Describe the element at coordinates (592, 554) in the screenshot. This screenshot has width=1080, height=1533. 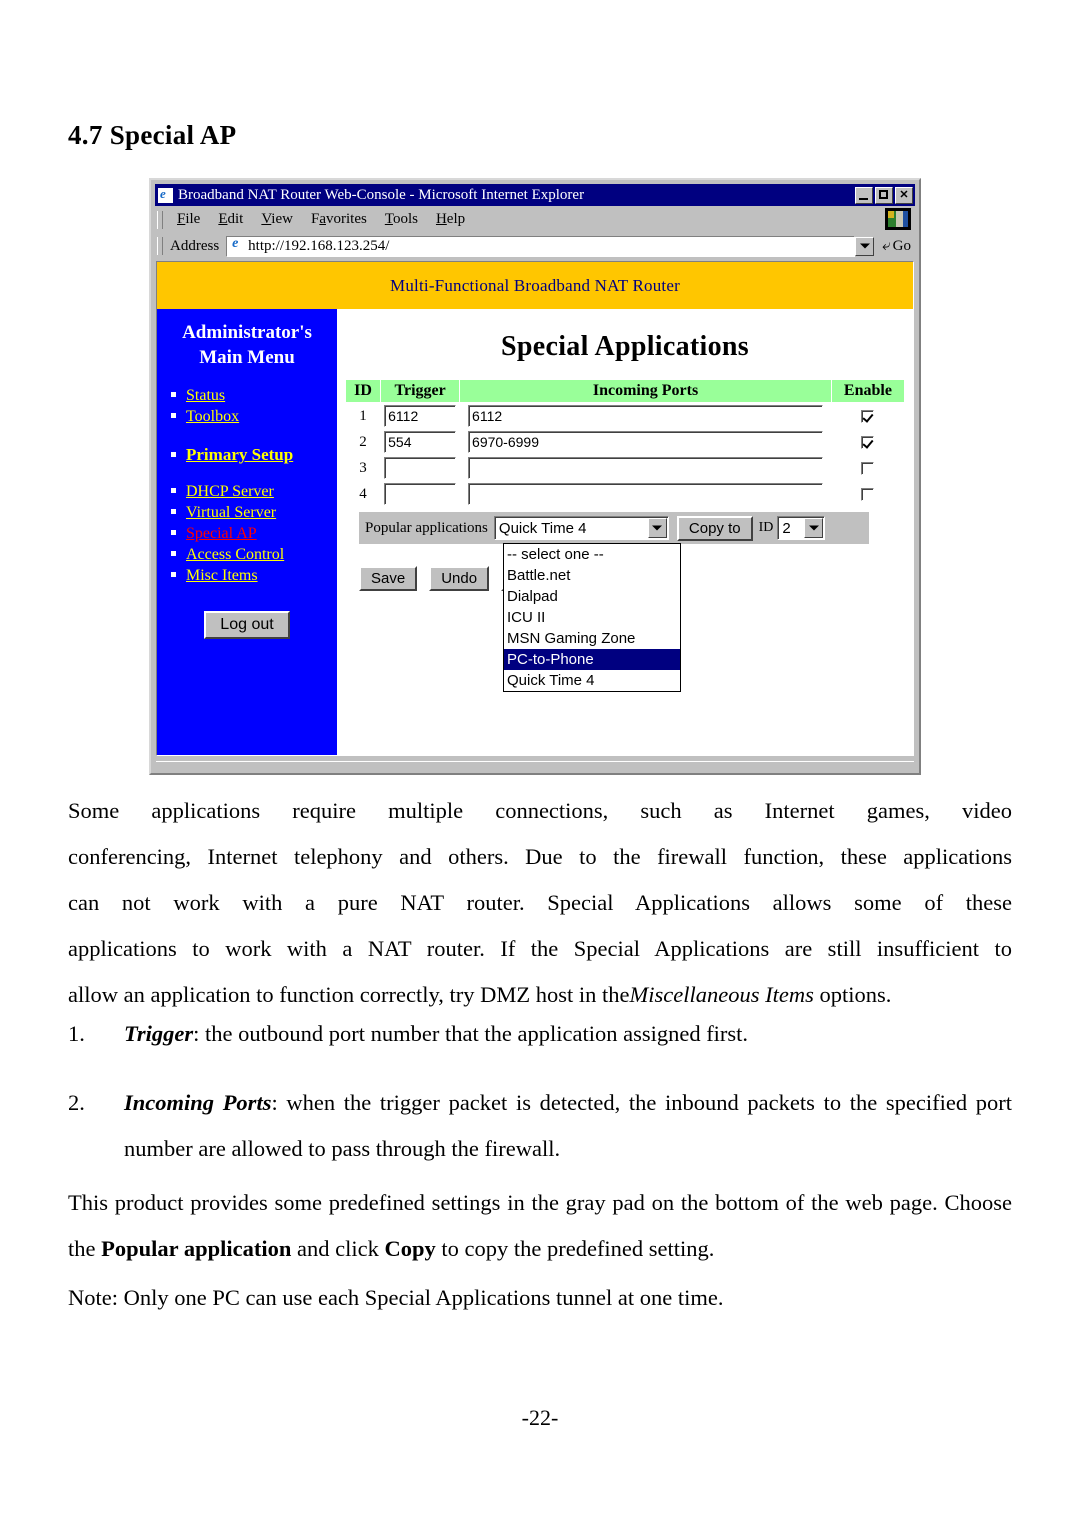
I see `dropdown-option-select-one: -- select one --` at that location.